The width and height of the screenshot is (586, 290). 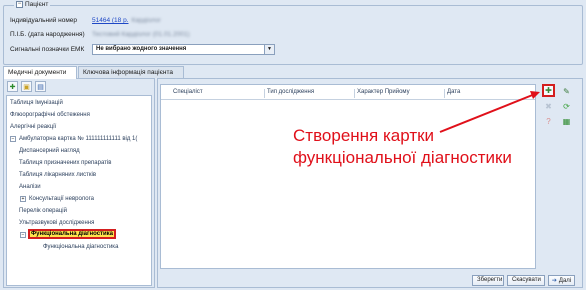 I want to click on tab-medical-documents: Медичні документи, so click(x=40, y=72).